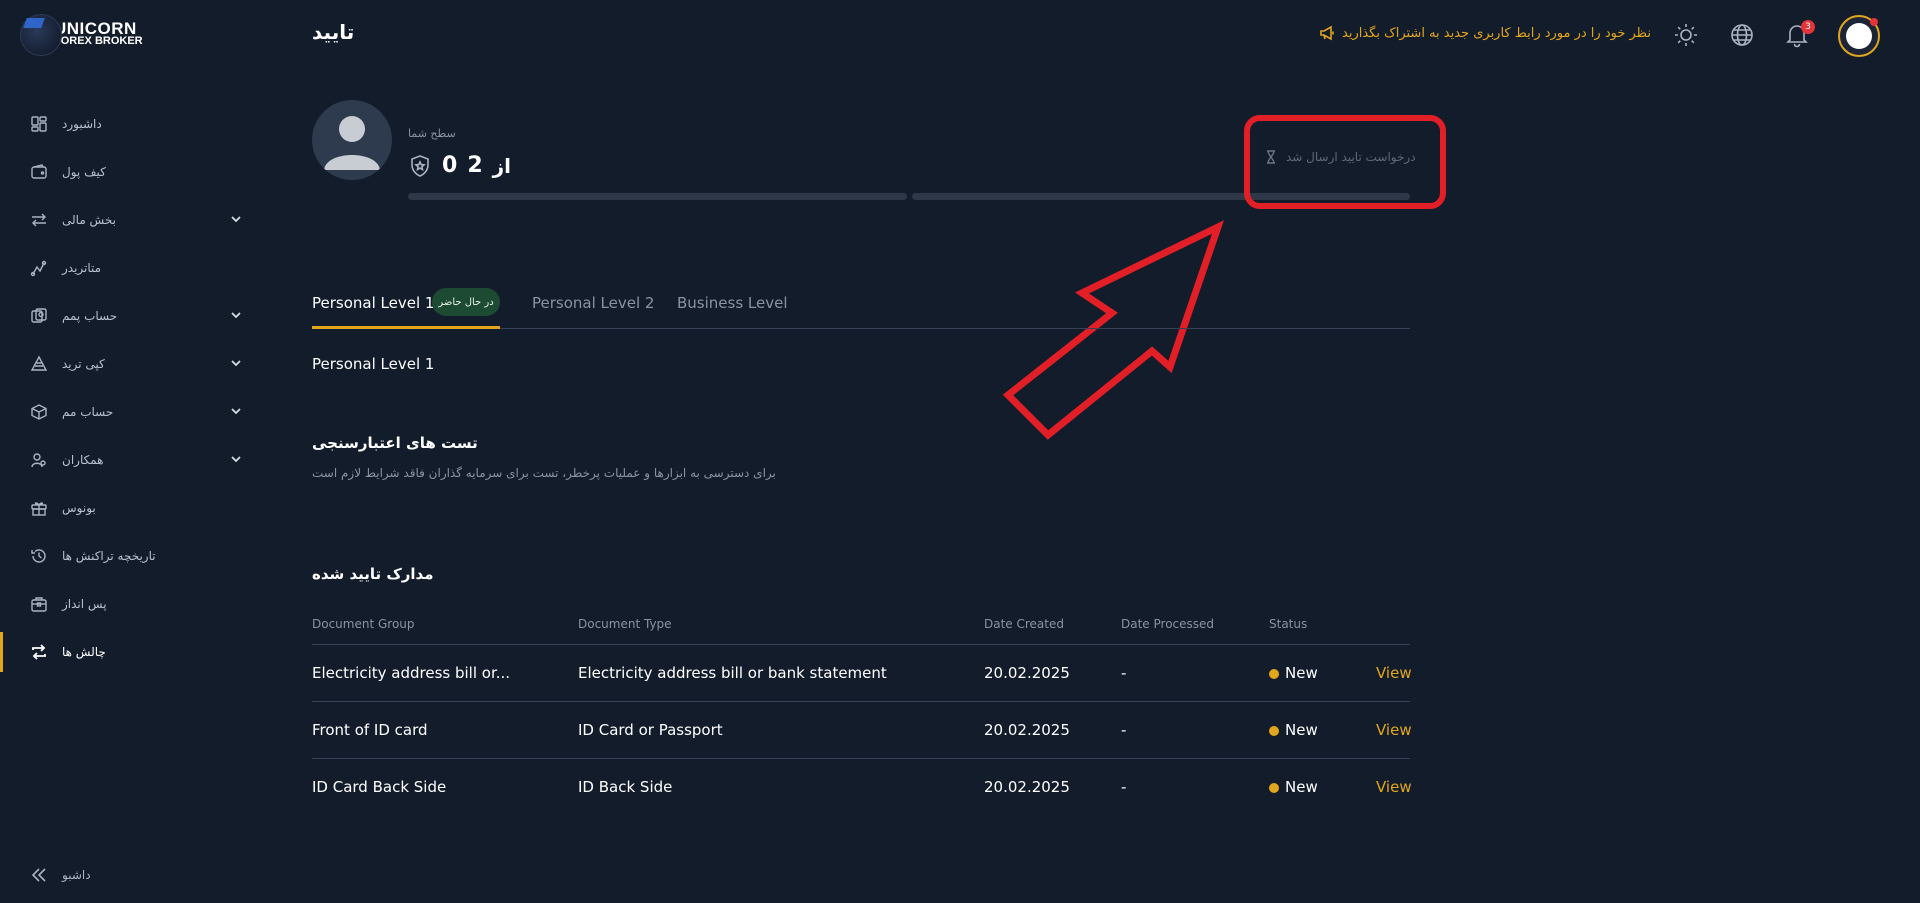 The height and width of the screenshot is (903, 1920). I want to click on user-avatar, so click(1859, 36).